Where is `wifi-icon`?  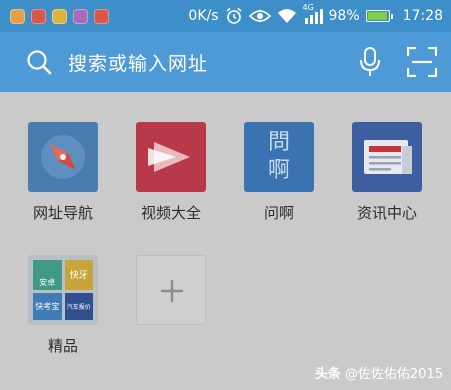 wifi-icon is located at coordinates (287, 16).